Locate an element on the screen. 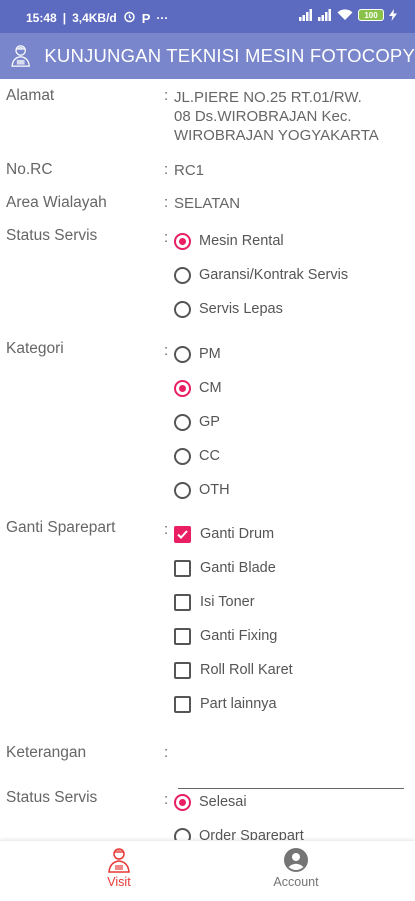 The image size is (415, 901). alamat-label: Alamat is located at coordinates (30, 95).